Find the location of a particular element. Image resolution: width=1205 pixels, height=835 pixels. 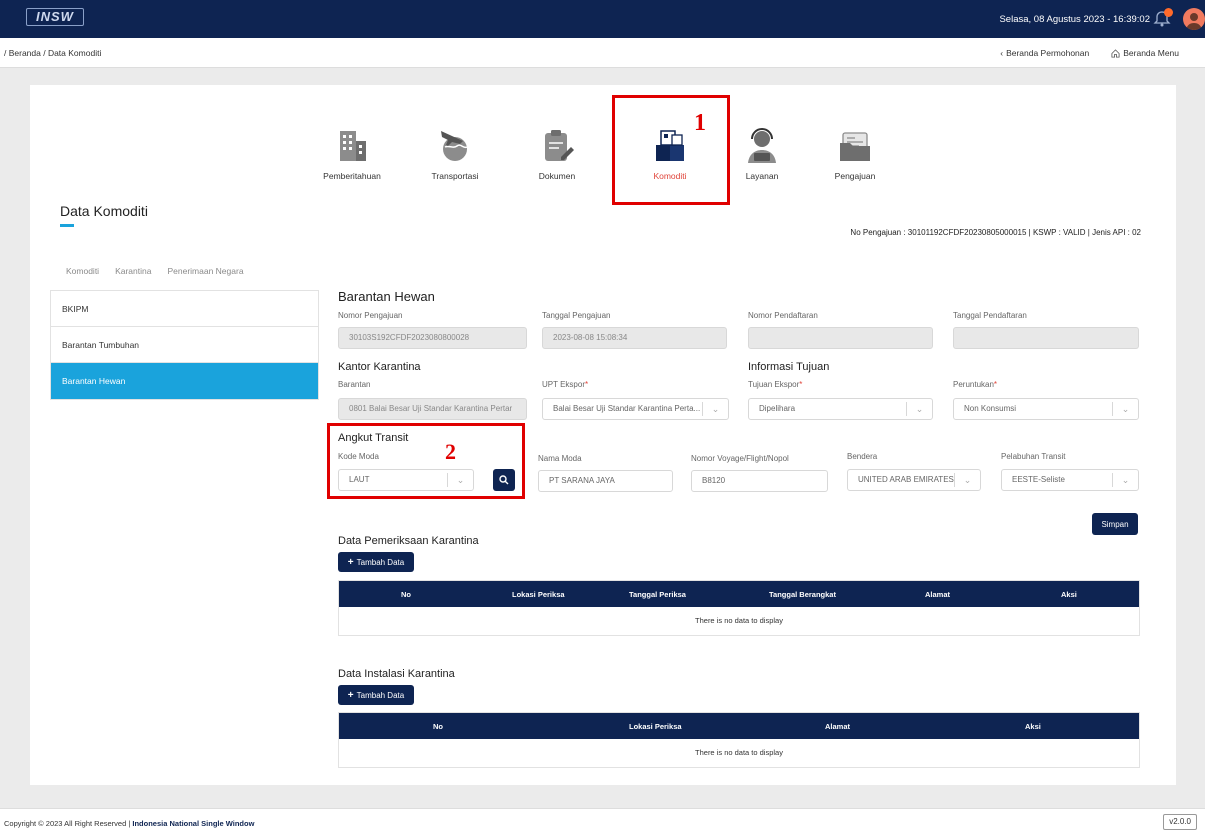

instalasi-title: Data Instalasi Karantina is located at coordinates (396, 674).